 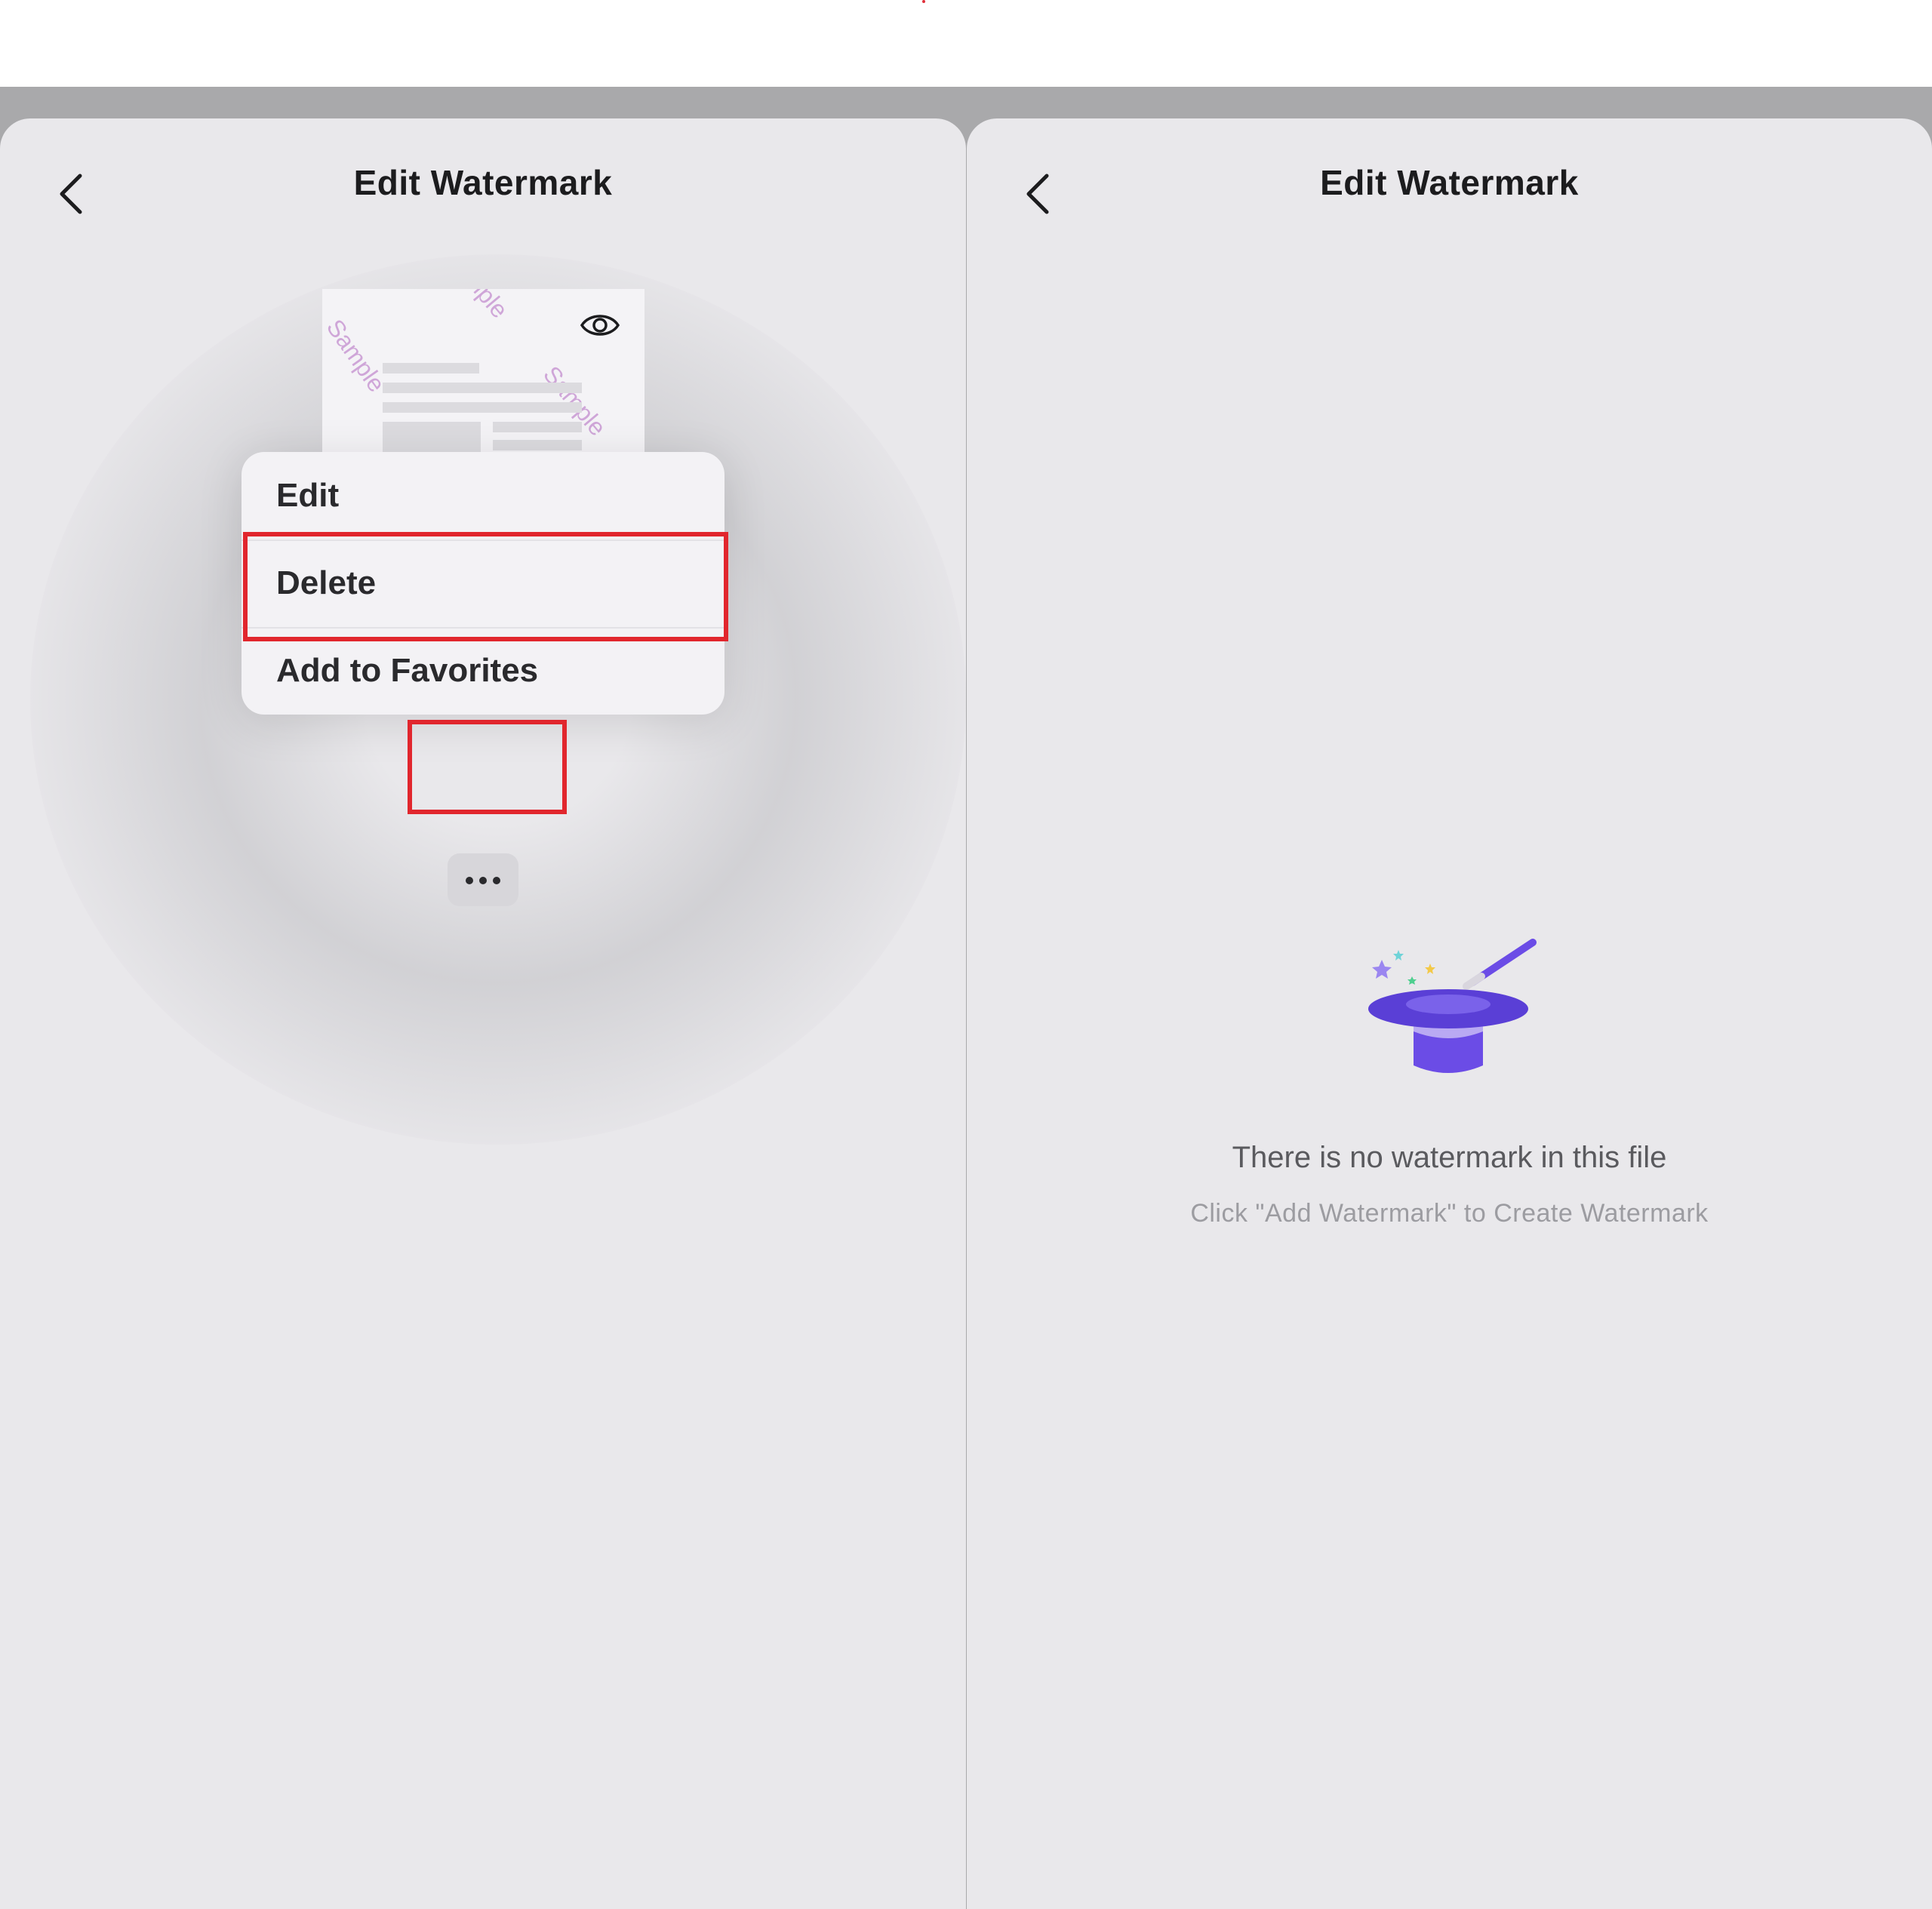 What do you see at coordinates (483, 879) in the screenshot?
I see `more-options-button` at bounding box center [483, 879].